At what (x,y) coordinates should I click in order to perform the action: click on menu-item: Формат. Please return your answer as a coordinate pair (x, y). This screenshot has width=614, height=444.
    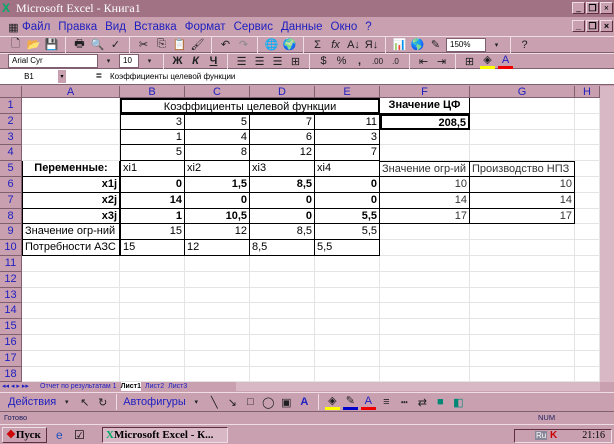
    Looking at the image, I should click on (205, 27).